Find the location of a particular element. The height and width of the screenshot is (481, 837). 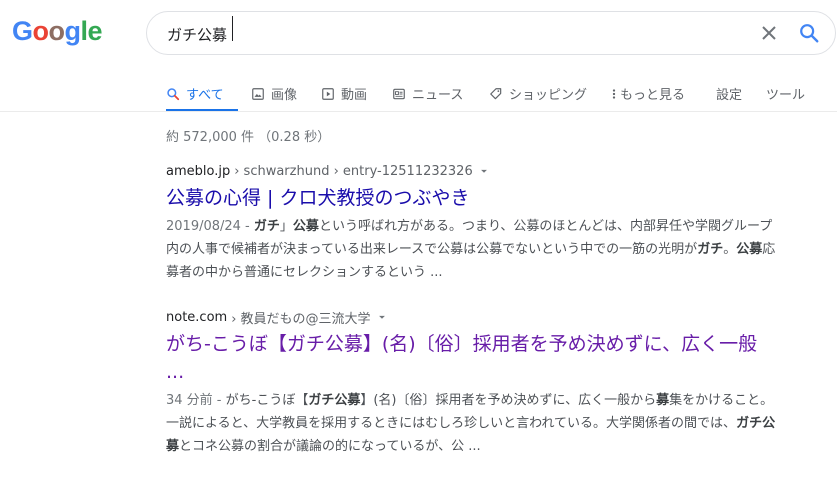

image-icon is located at coordinates (258, 93).